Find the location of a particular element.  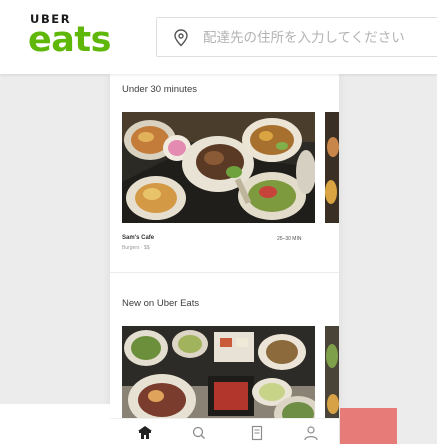

orders-icon is located at coordinates (257, 433).